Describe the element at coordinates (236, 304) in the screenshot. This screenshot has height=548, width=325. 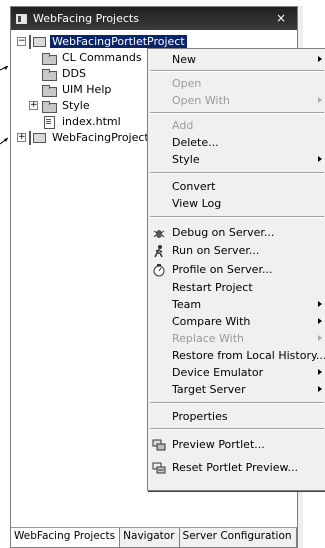
I see `menu-item-team: Team` at that location.